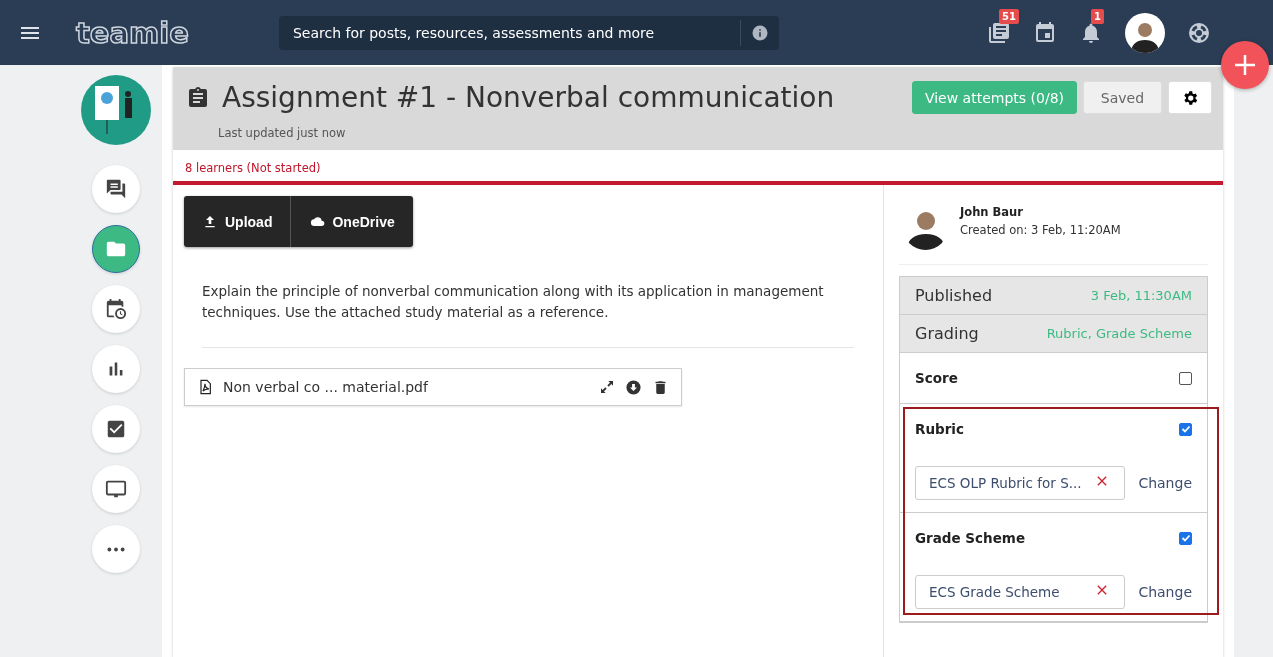 This screenshot has height=657, width=1273. What do you see at coordinates (116, 549) in the screenshot?
I see `more-icon` at bounding box center [116, 549].